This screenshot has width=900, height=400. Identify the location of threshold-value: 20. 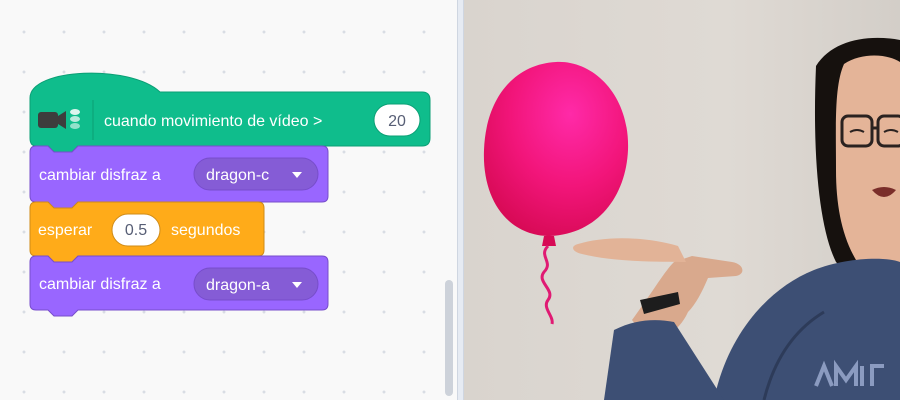
(397, 121).